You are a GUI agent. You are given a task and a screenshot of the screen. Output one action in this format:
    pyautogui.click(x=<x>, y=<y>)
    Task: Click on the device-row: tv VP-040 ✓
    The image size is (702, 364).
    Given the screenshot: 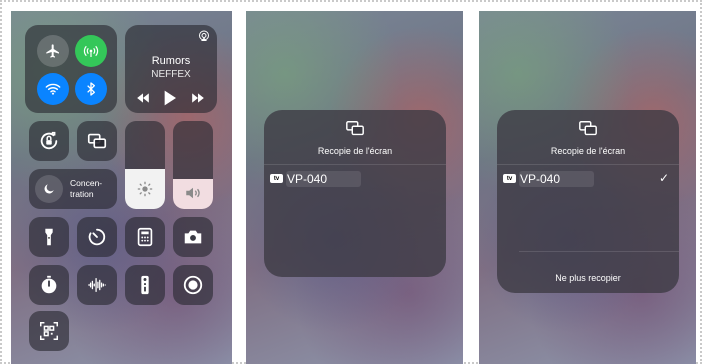 What is the action you would take?
    pyautogui.click(x=588, y=179)
    